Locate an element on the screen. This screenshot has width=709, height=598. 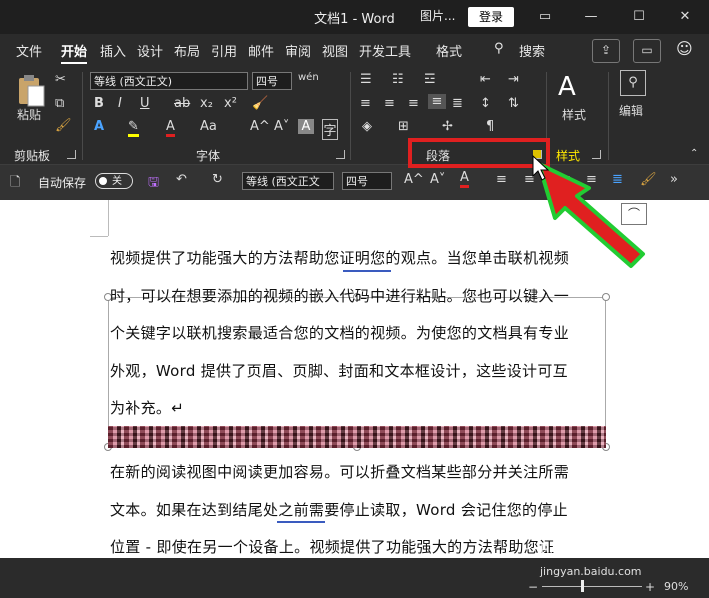
redo-icon: ↻ is located at coordinates (217, 179).